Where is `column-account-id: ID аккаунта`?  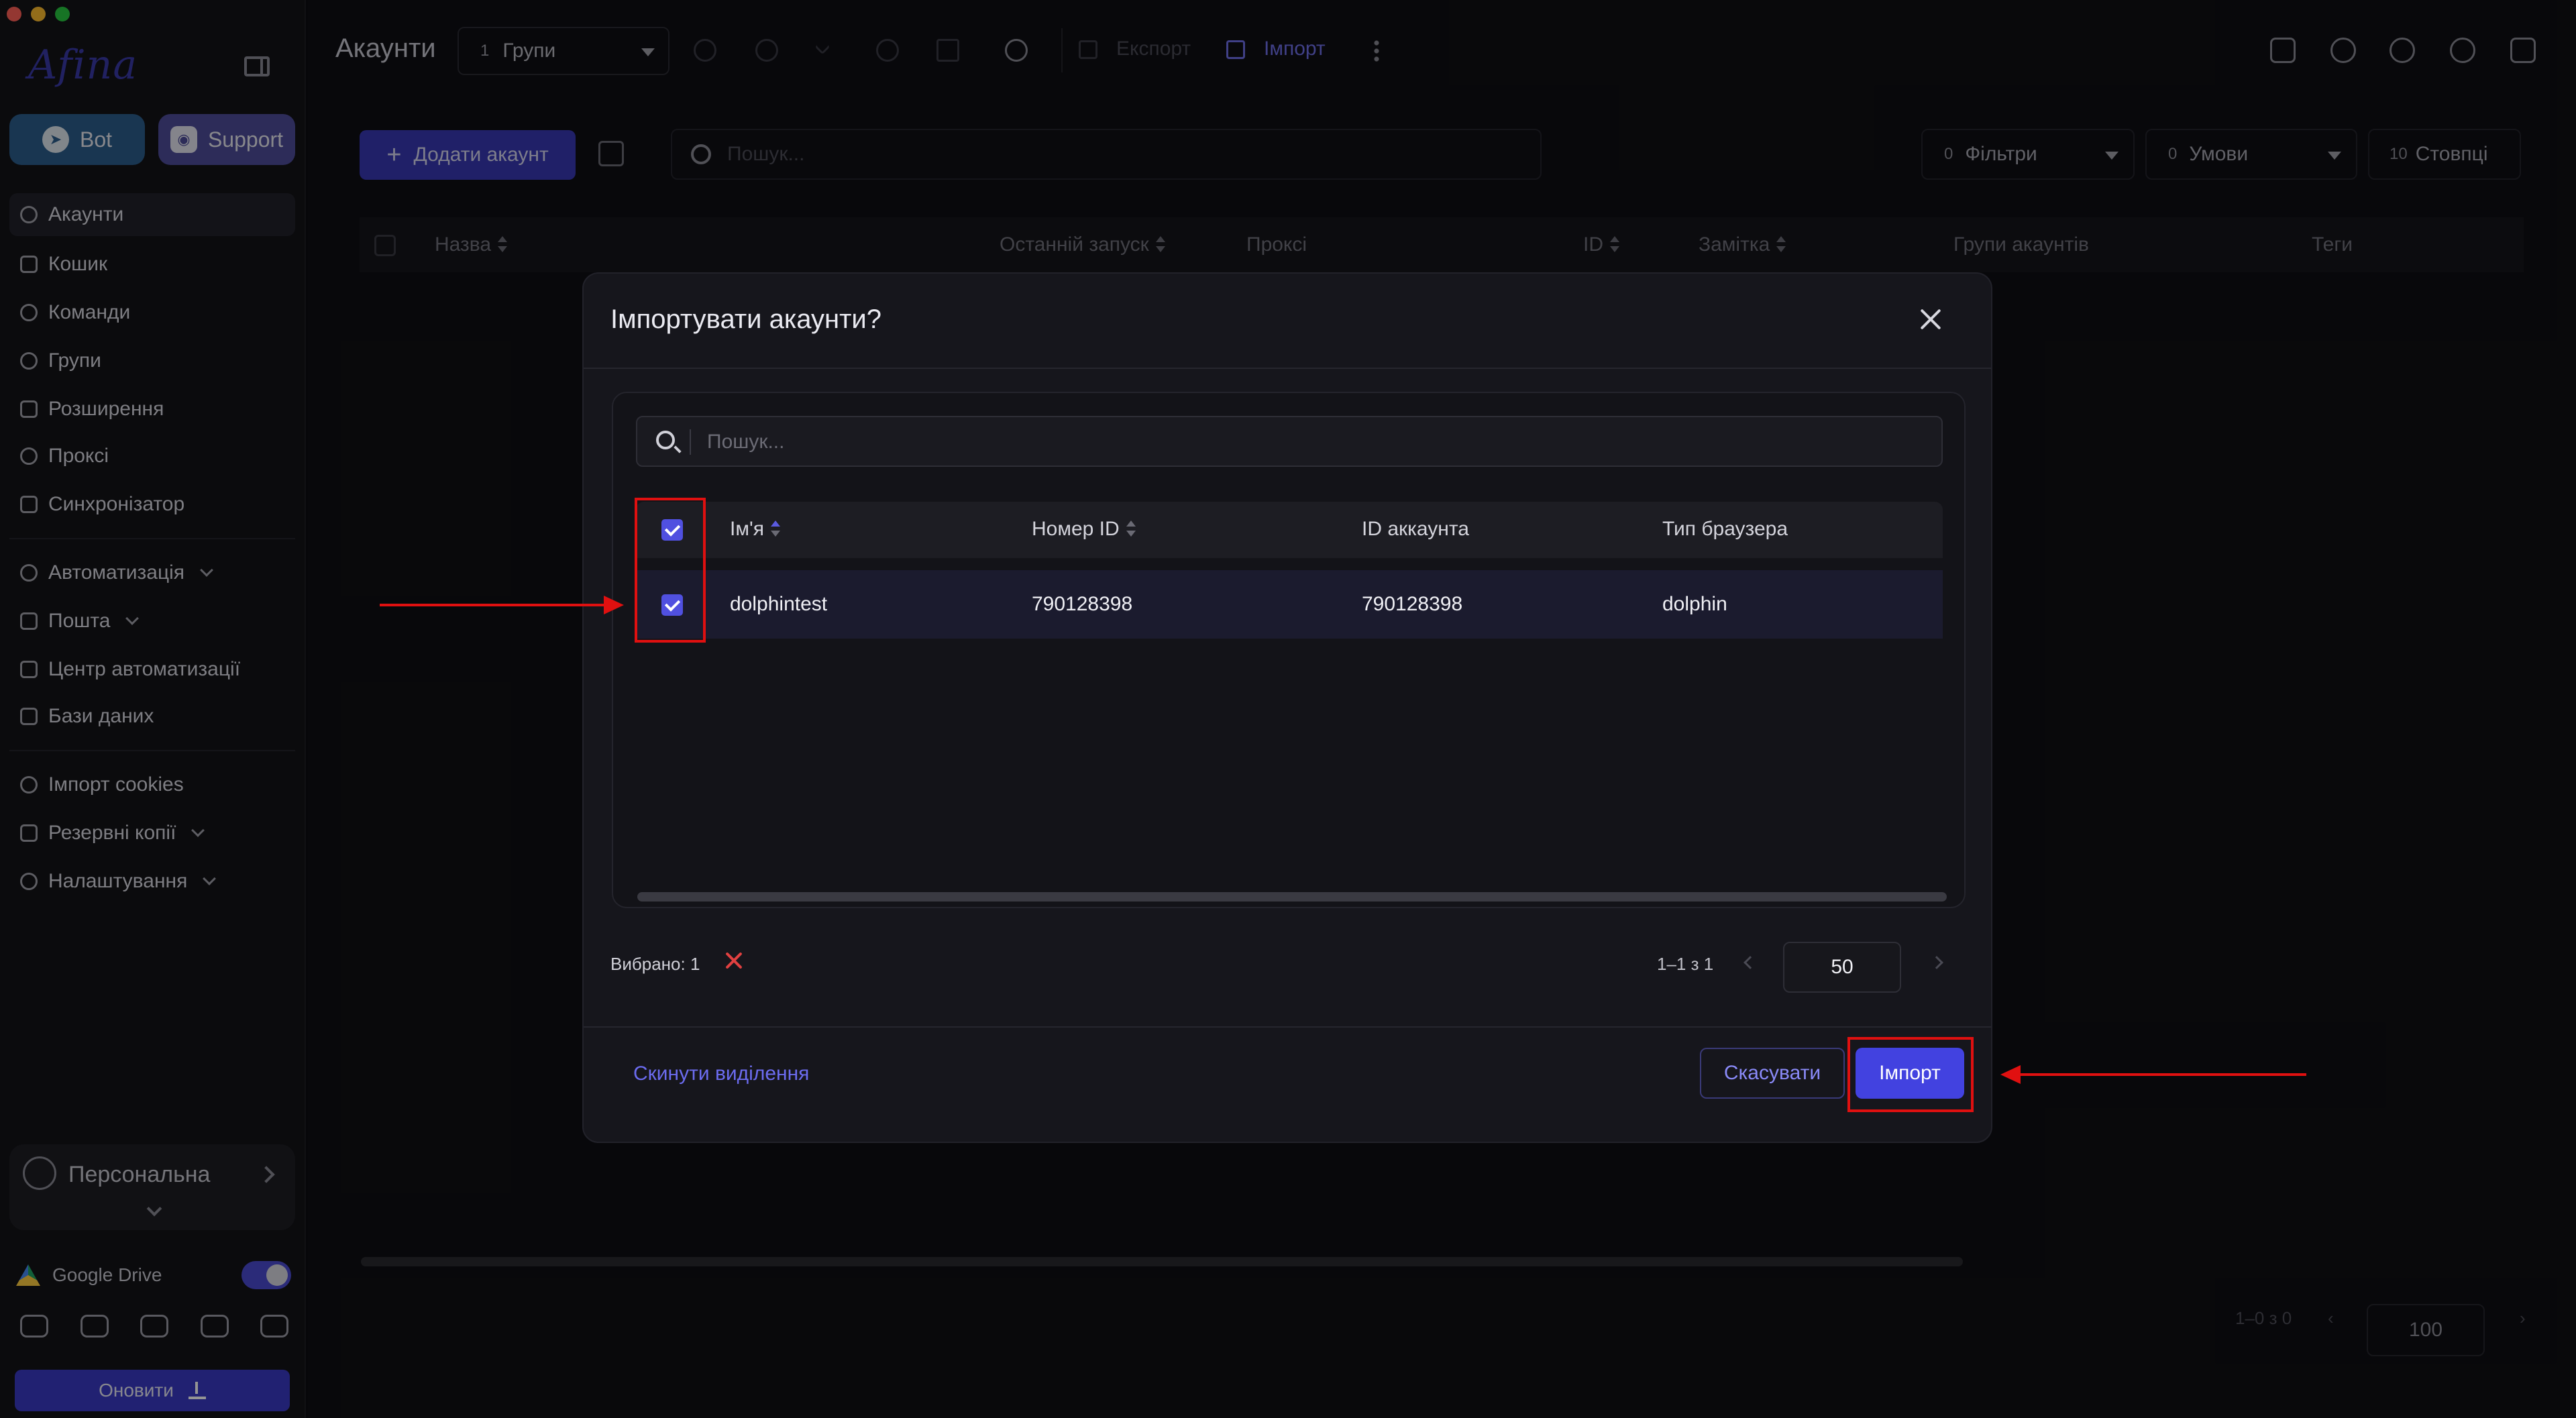 column-account-id: ID аккаунта is located at coordinates (1415, 529).